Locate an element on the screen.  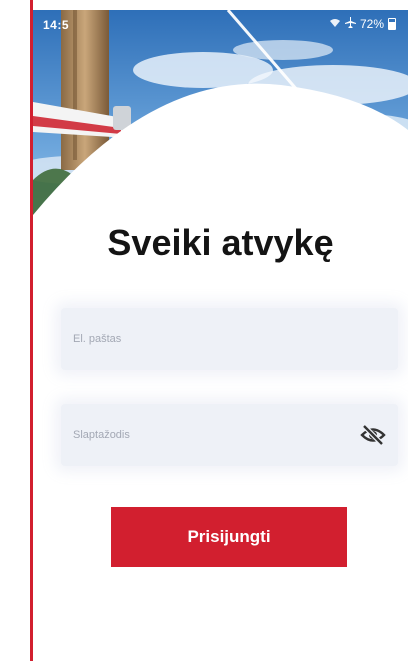
login-button: Prisijungti is located at coordinates (229, 537).